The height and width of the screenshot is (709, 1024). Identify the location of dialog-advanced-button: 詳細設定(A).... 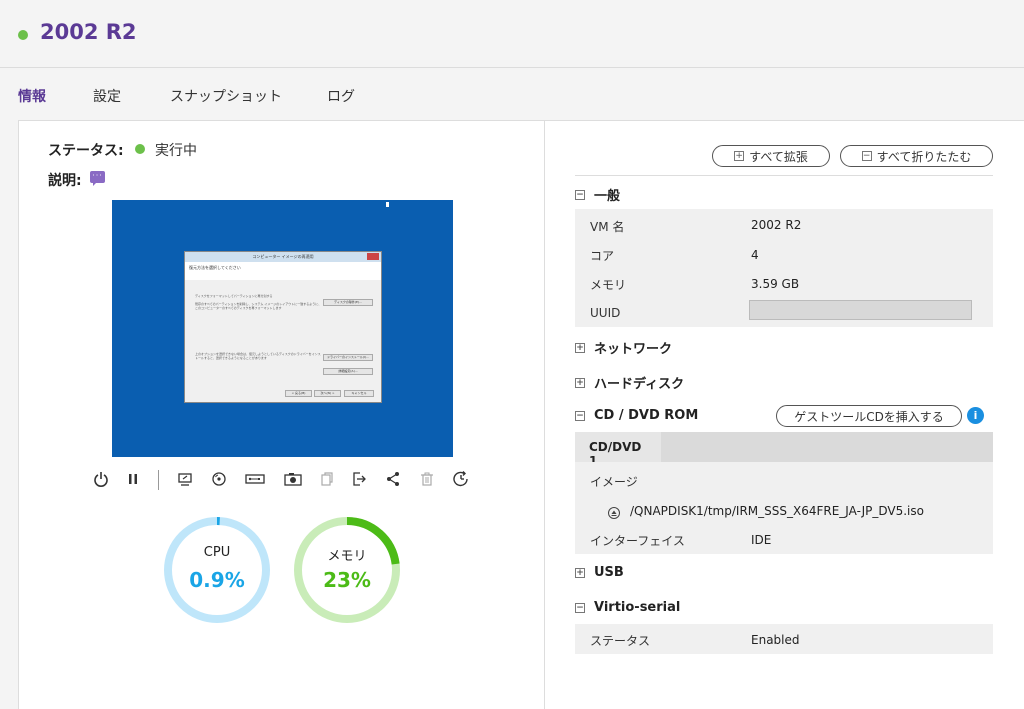
(348, 371).